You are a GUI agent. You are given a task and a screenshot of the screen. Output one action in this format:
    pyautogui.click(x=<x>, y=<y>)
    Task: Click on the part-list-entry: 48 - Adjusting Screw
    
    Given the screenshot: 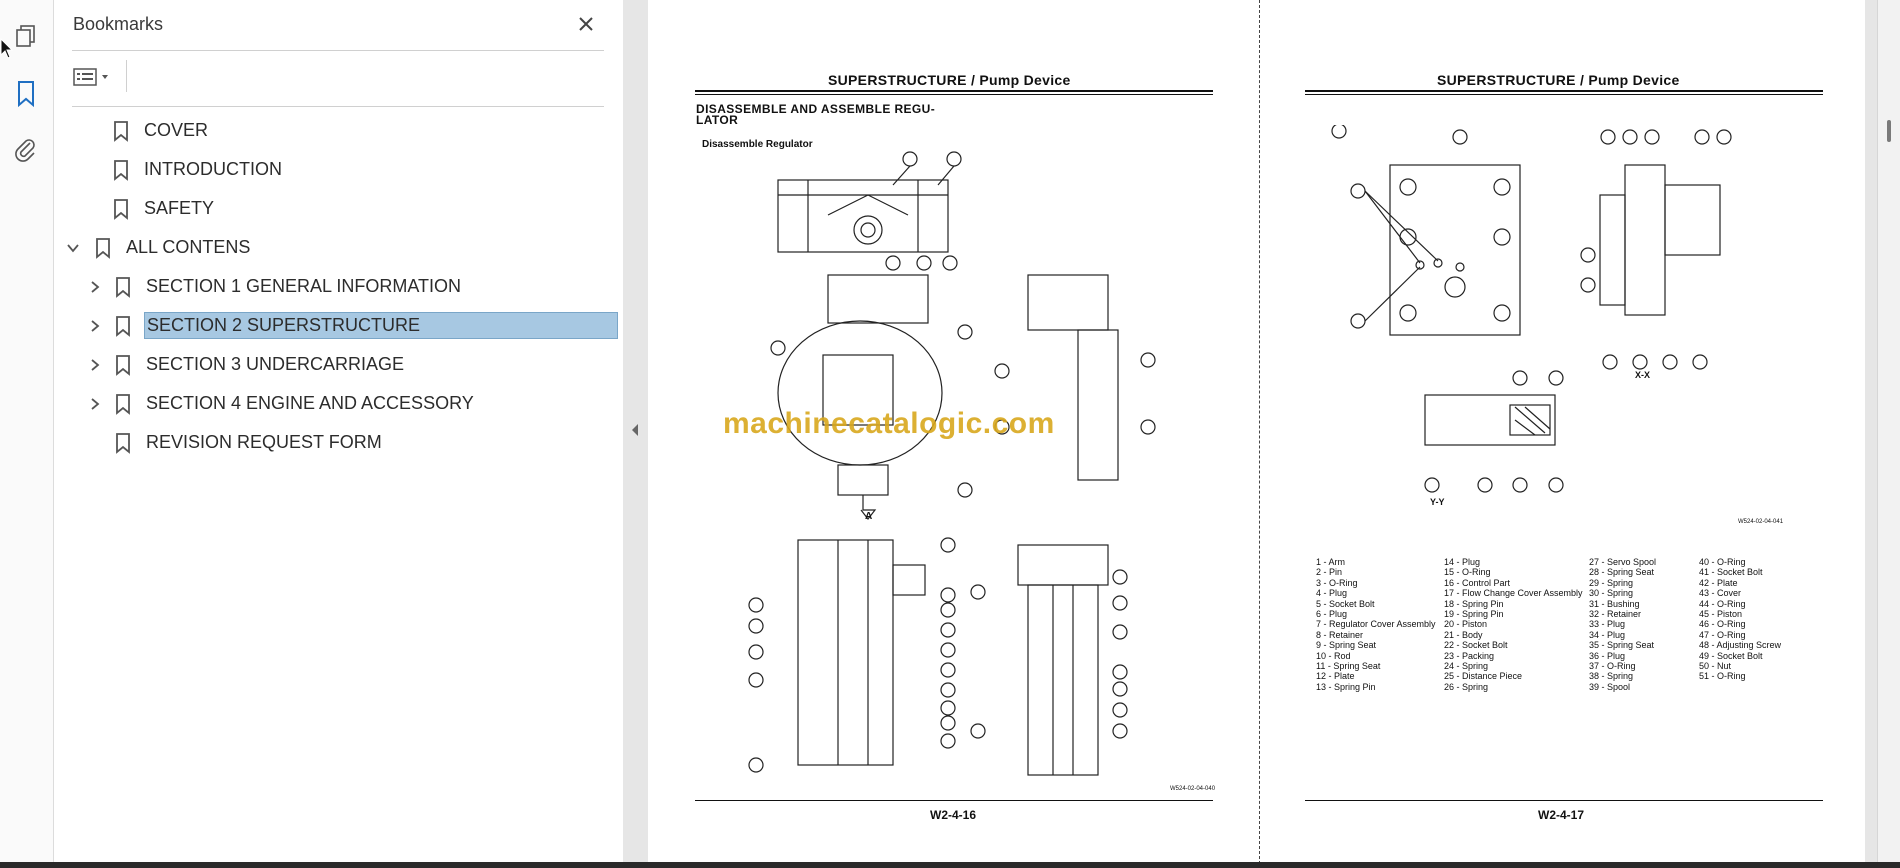 What is the action you would take?
    pyautogui.click(x=1740, y=645)
    